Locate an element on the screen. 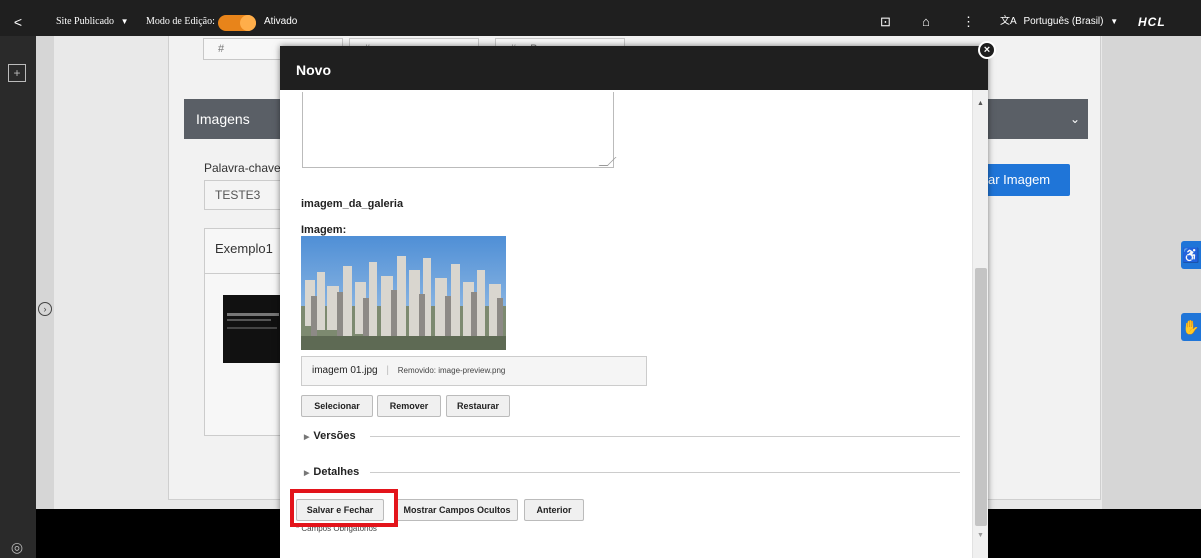 The height and width of the screenshot is (558, 1201). details-section: ▶ Detalhes is located at coordinates (331, 472).